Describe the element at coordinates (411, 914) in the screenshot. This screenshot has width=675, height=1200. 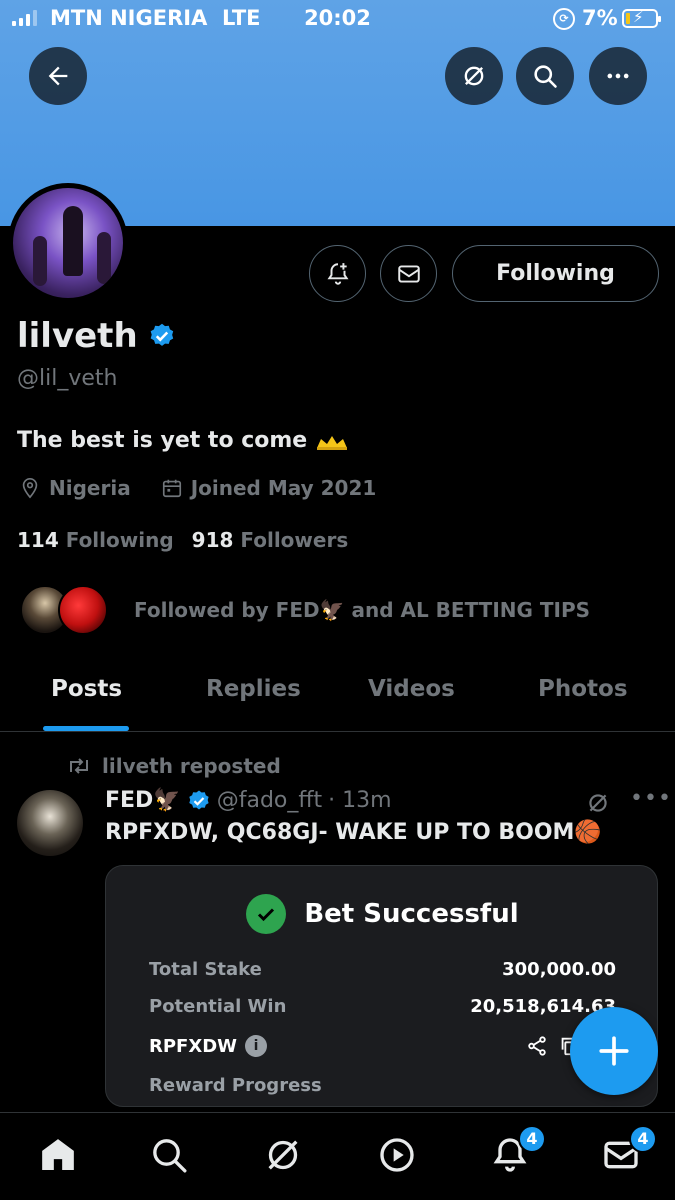
I see `card-title: Bet Successful` at that location.